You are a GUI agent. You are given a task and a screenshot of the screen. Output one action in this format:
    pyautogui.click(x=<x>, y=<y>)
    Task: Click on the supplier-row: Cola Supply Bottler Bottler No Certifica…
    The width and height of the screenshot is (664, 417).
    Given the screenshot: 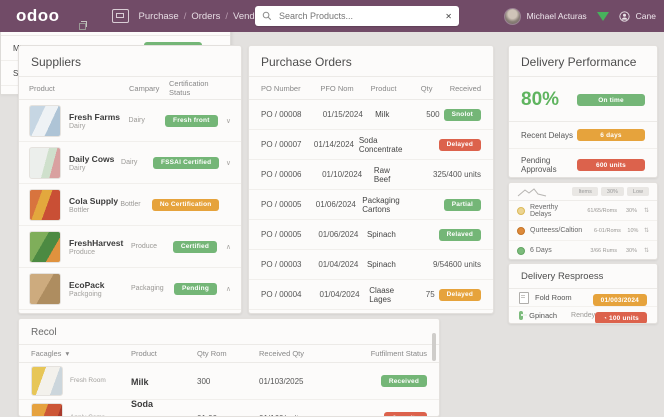 What is the action you would take?
    pyautogui.click(x=130, y=205)
    